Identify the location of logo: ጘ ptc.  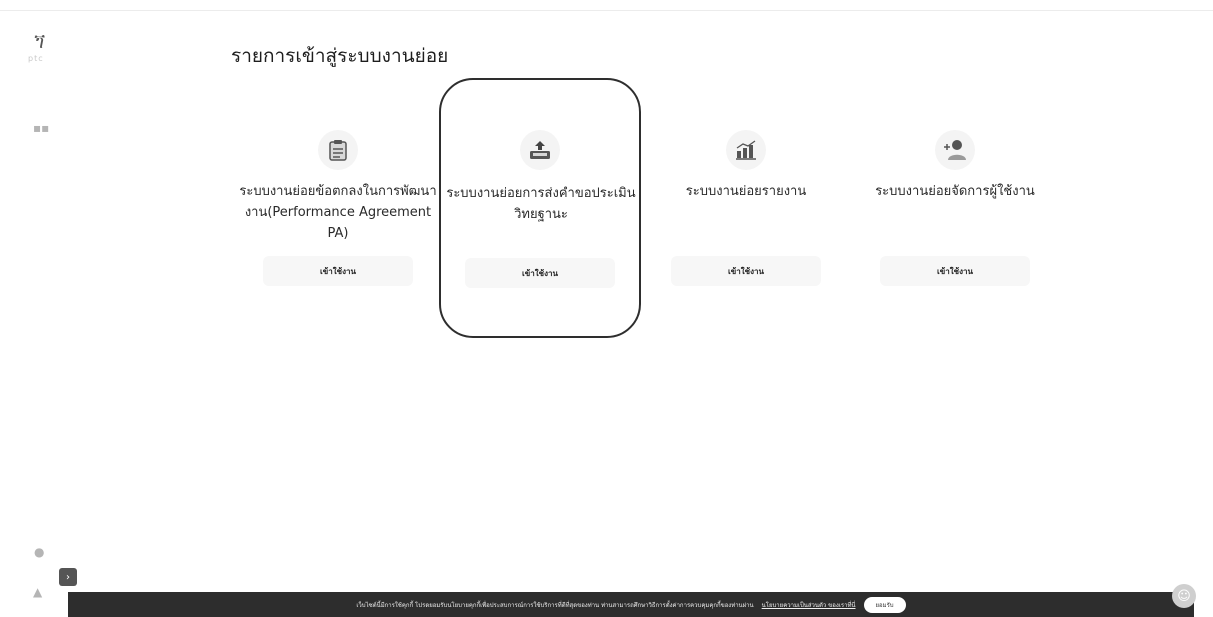
(44, 51).